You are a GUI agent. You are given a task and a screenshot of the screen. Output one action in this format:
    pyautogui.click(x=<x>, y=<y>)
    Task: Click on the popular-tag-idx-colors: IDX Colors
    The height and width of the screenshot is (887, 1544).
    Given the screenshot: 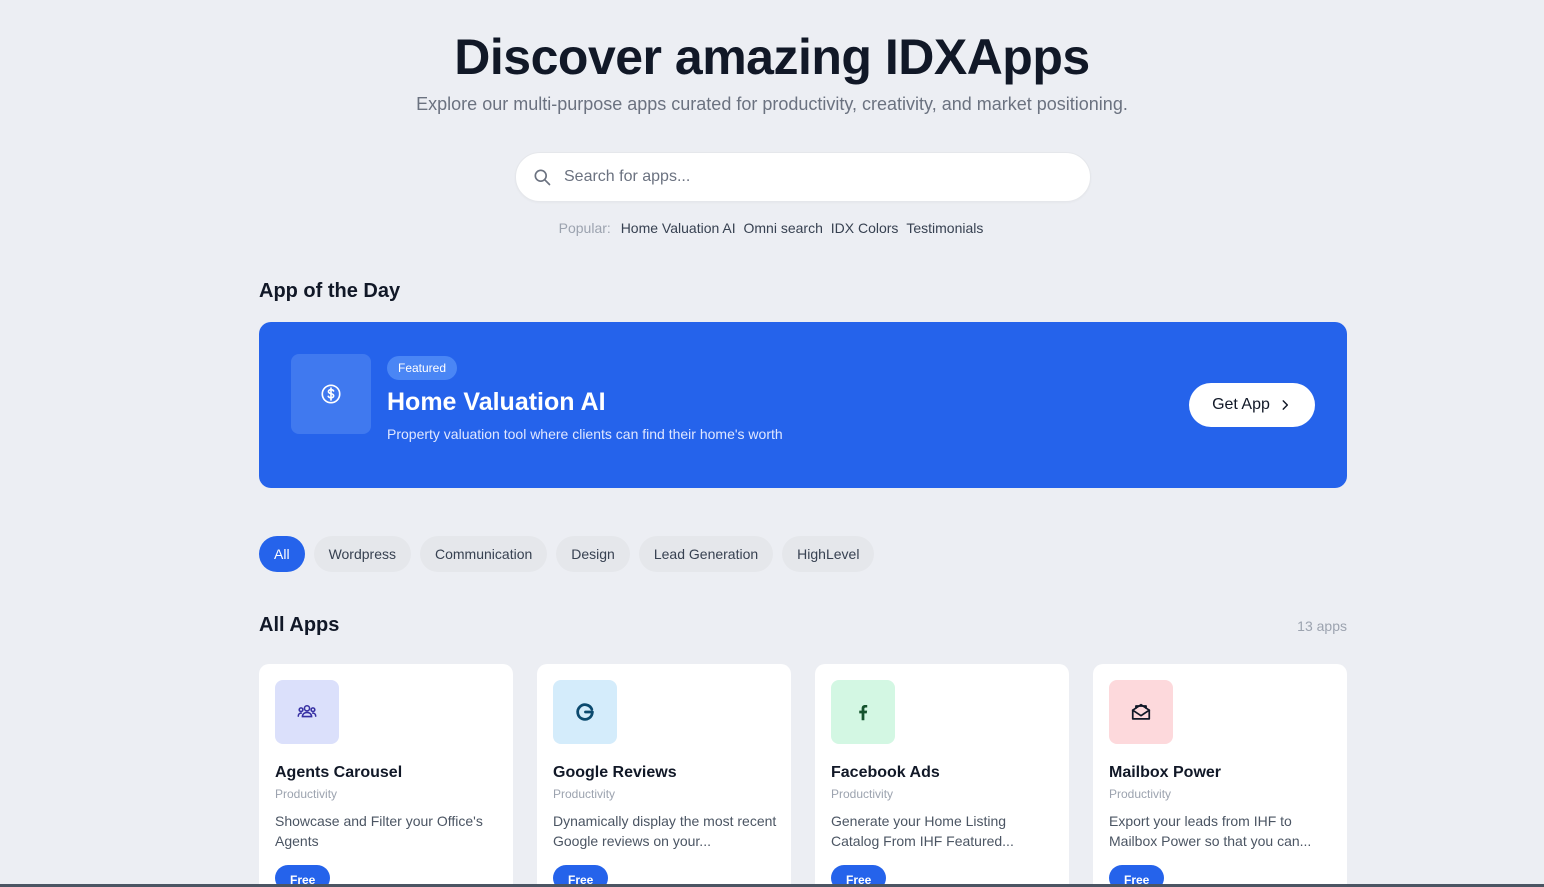 What is the action you would take?
    pyautogui.click(x=865, y=228)
    